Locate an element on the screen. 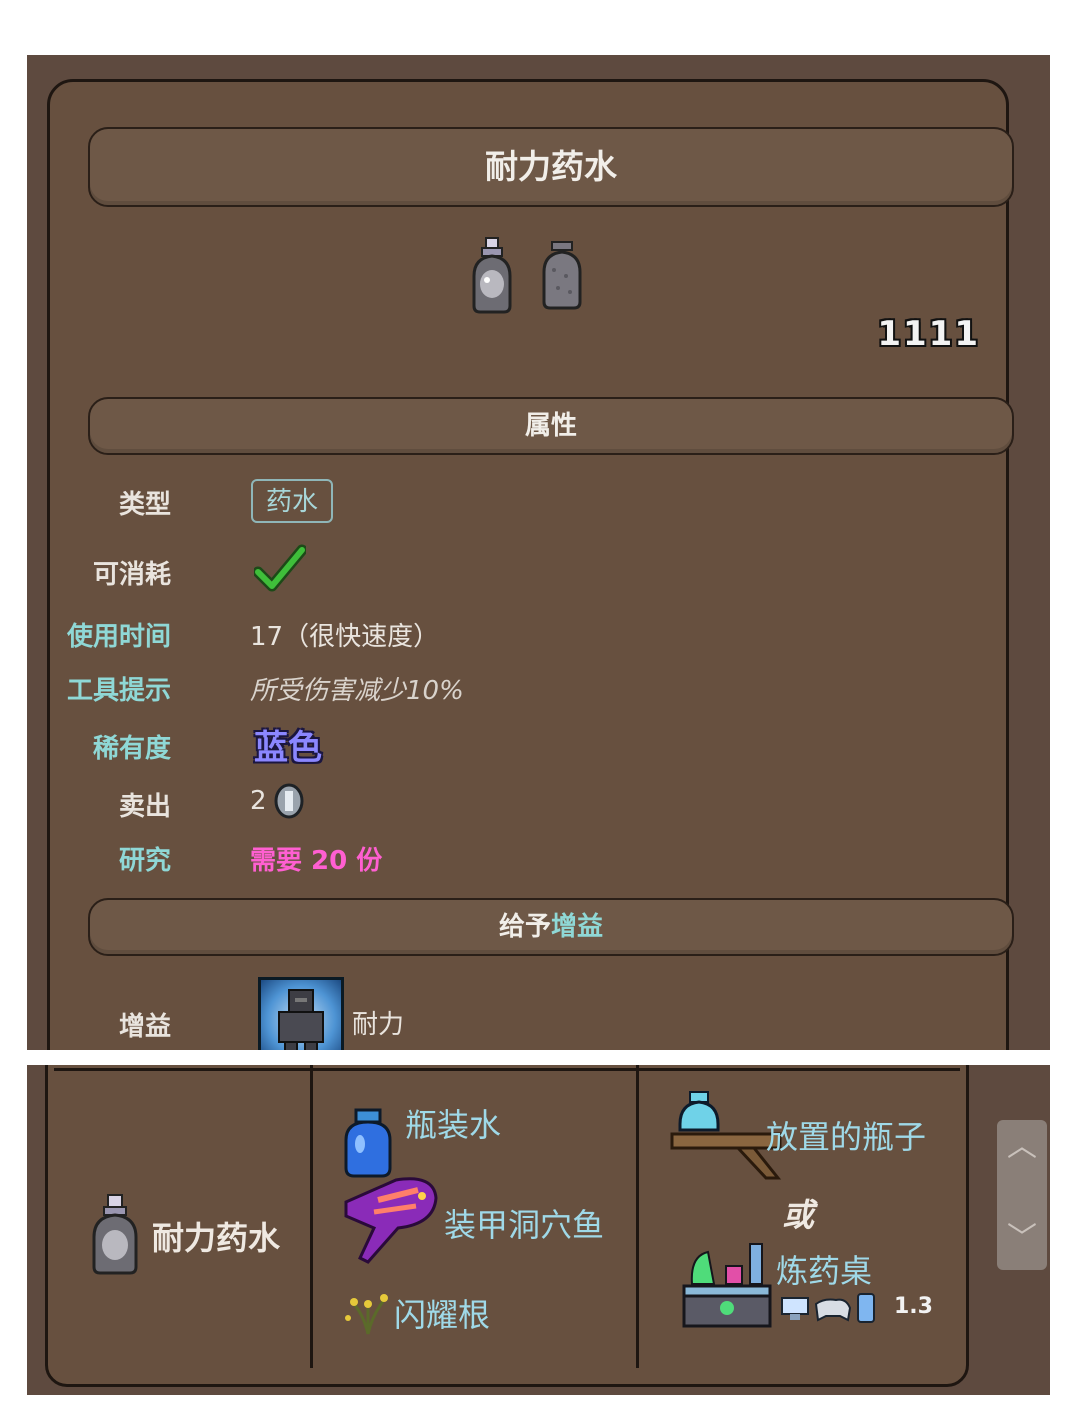 This screenshot has height=1424, width=1080. endurance-buff-icon is located at coordinates (301, 1013).